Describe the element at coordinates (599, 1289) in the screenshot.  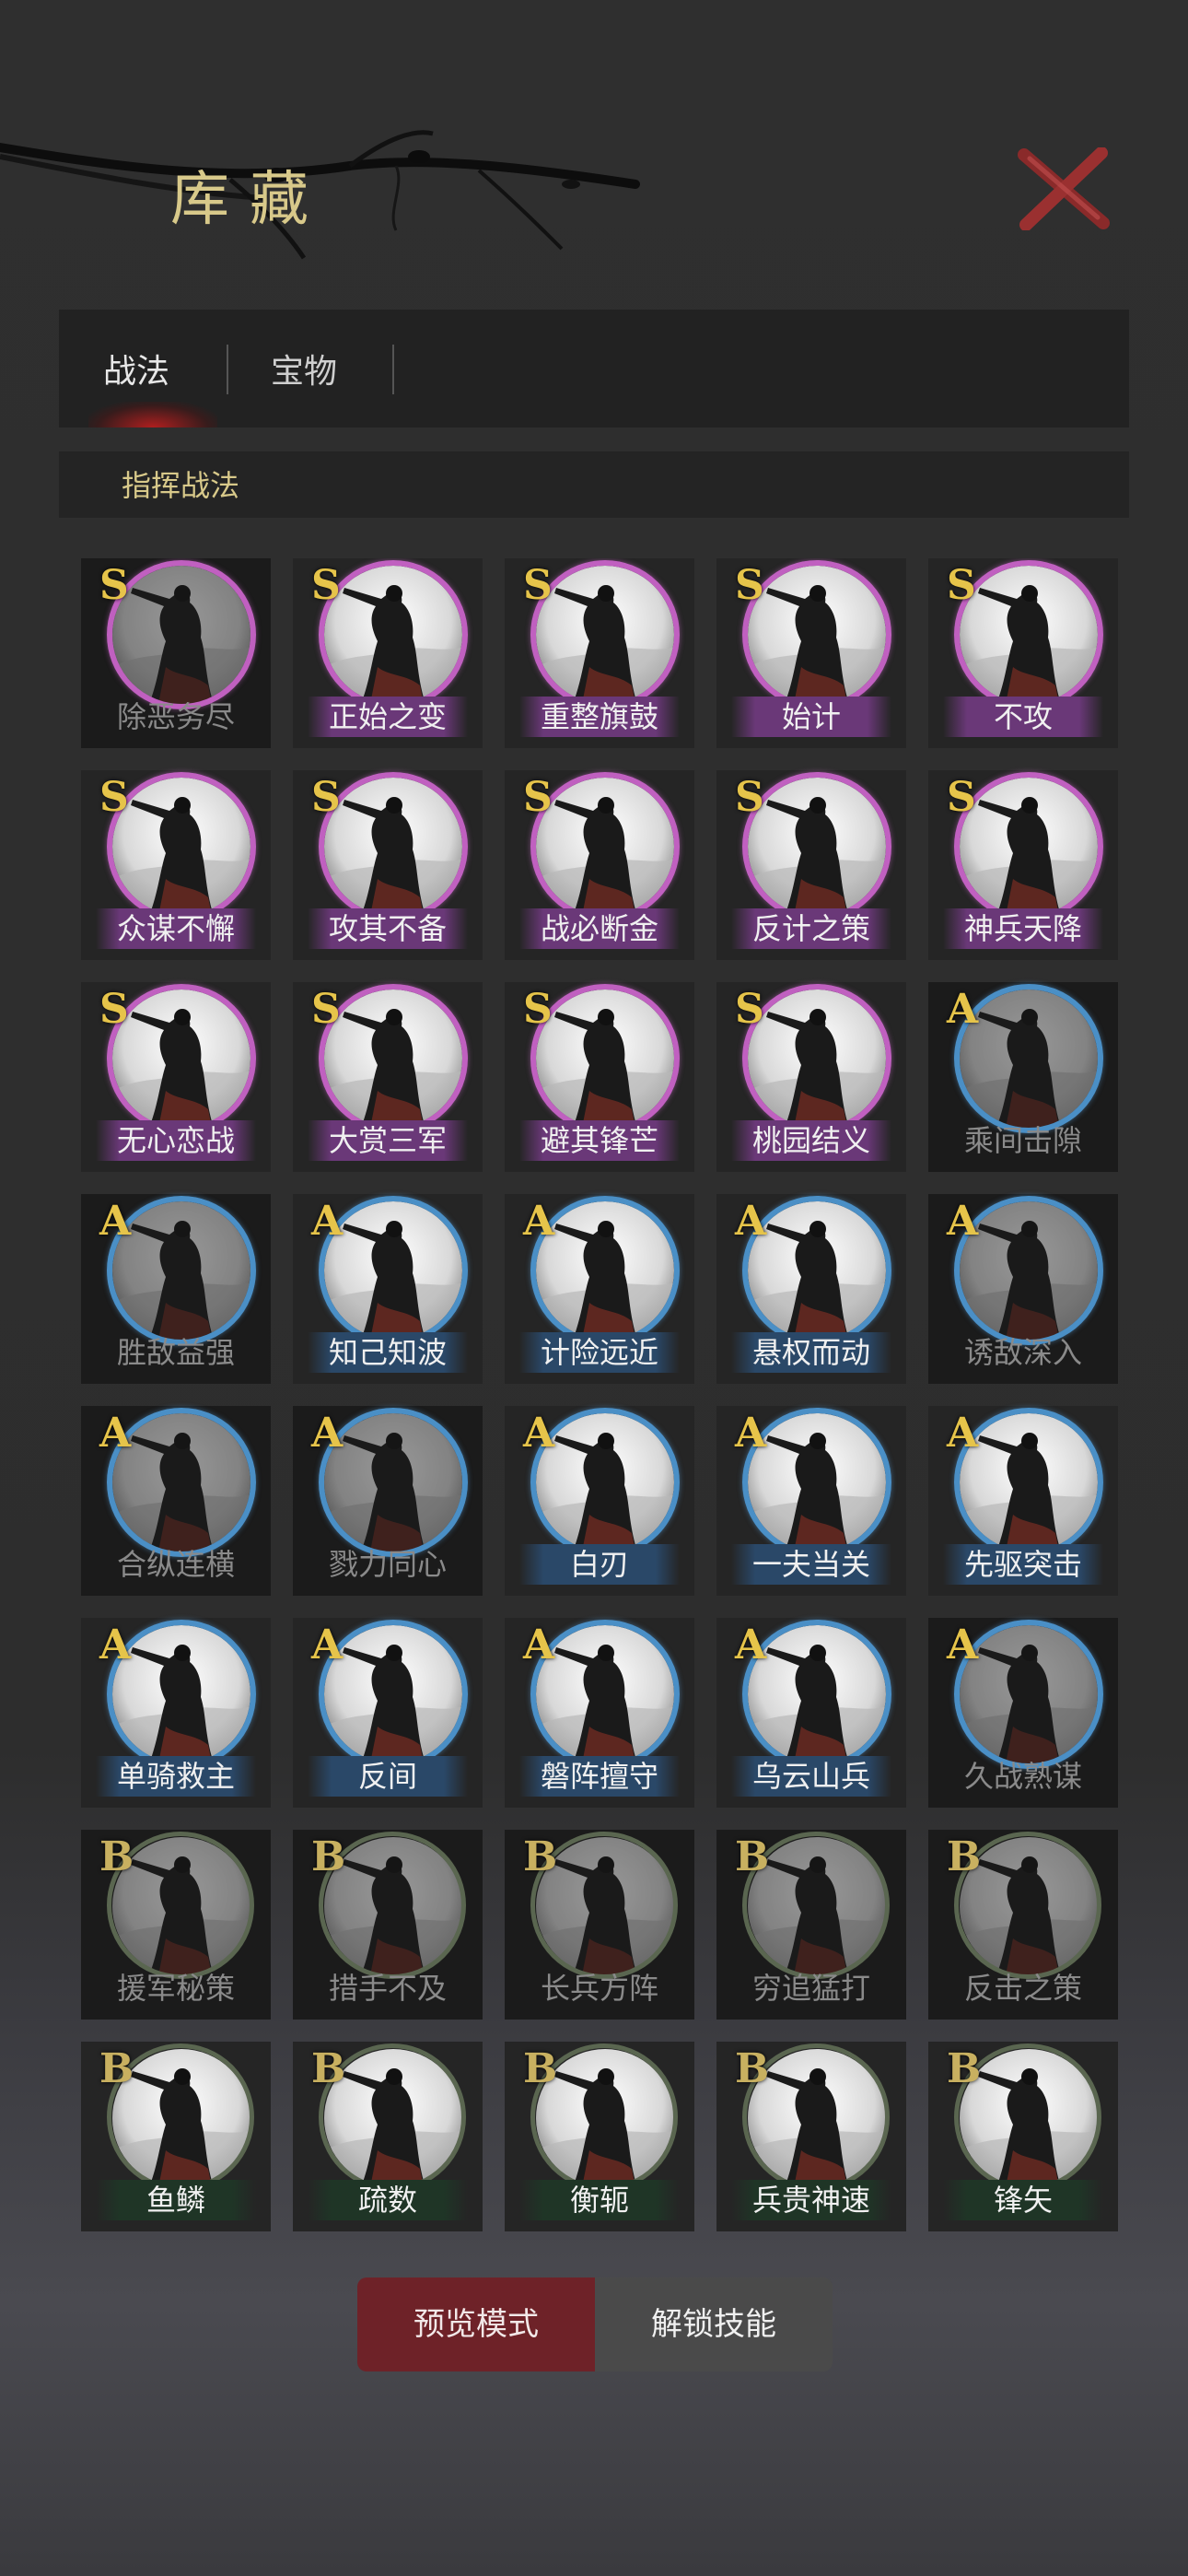
I see `skill-card: A 计险远近` at that location.